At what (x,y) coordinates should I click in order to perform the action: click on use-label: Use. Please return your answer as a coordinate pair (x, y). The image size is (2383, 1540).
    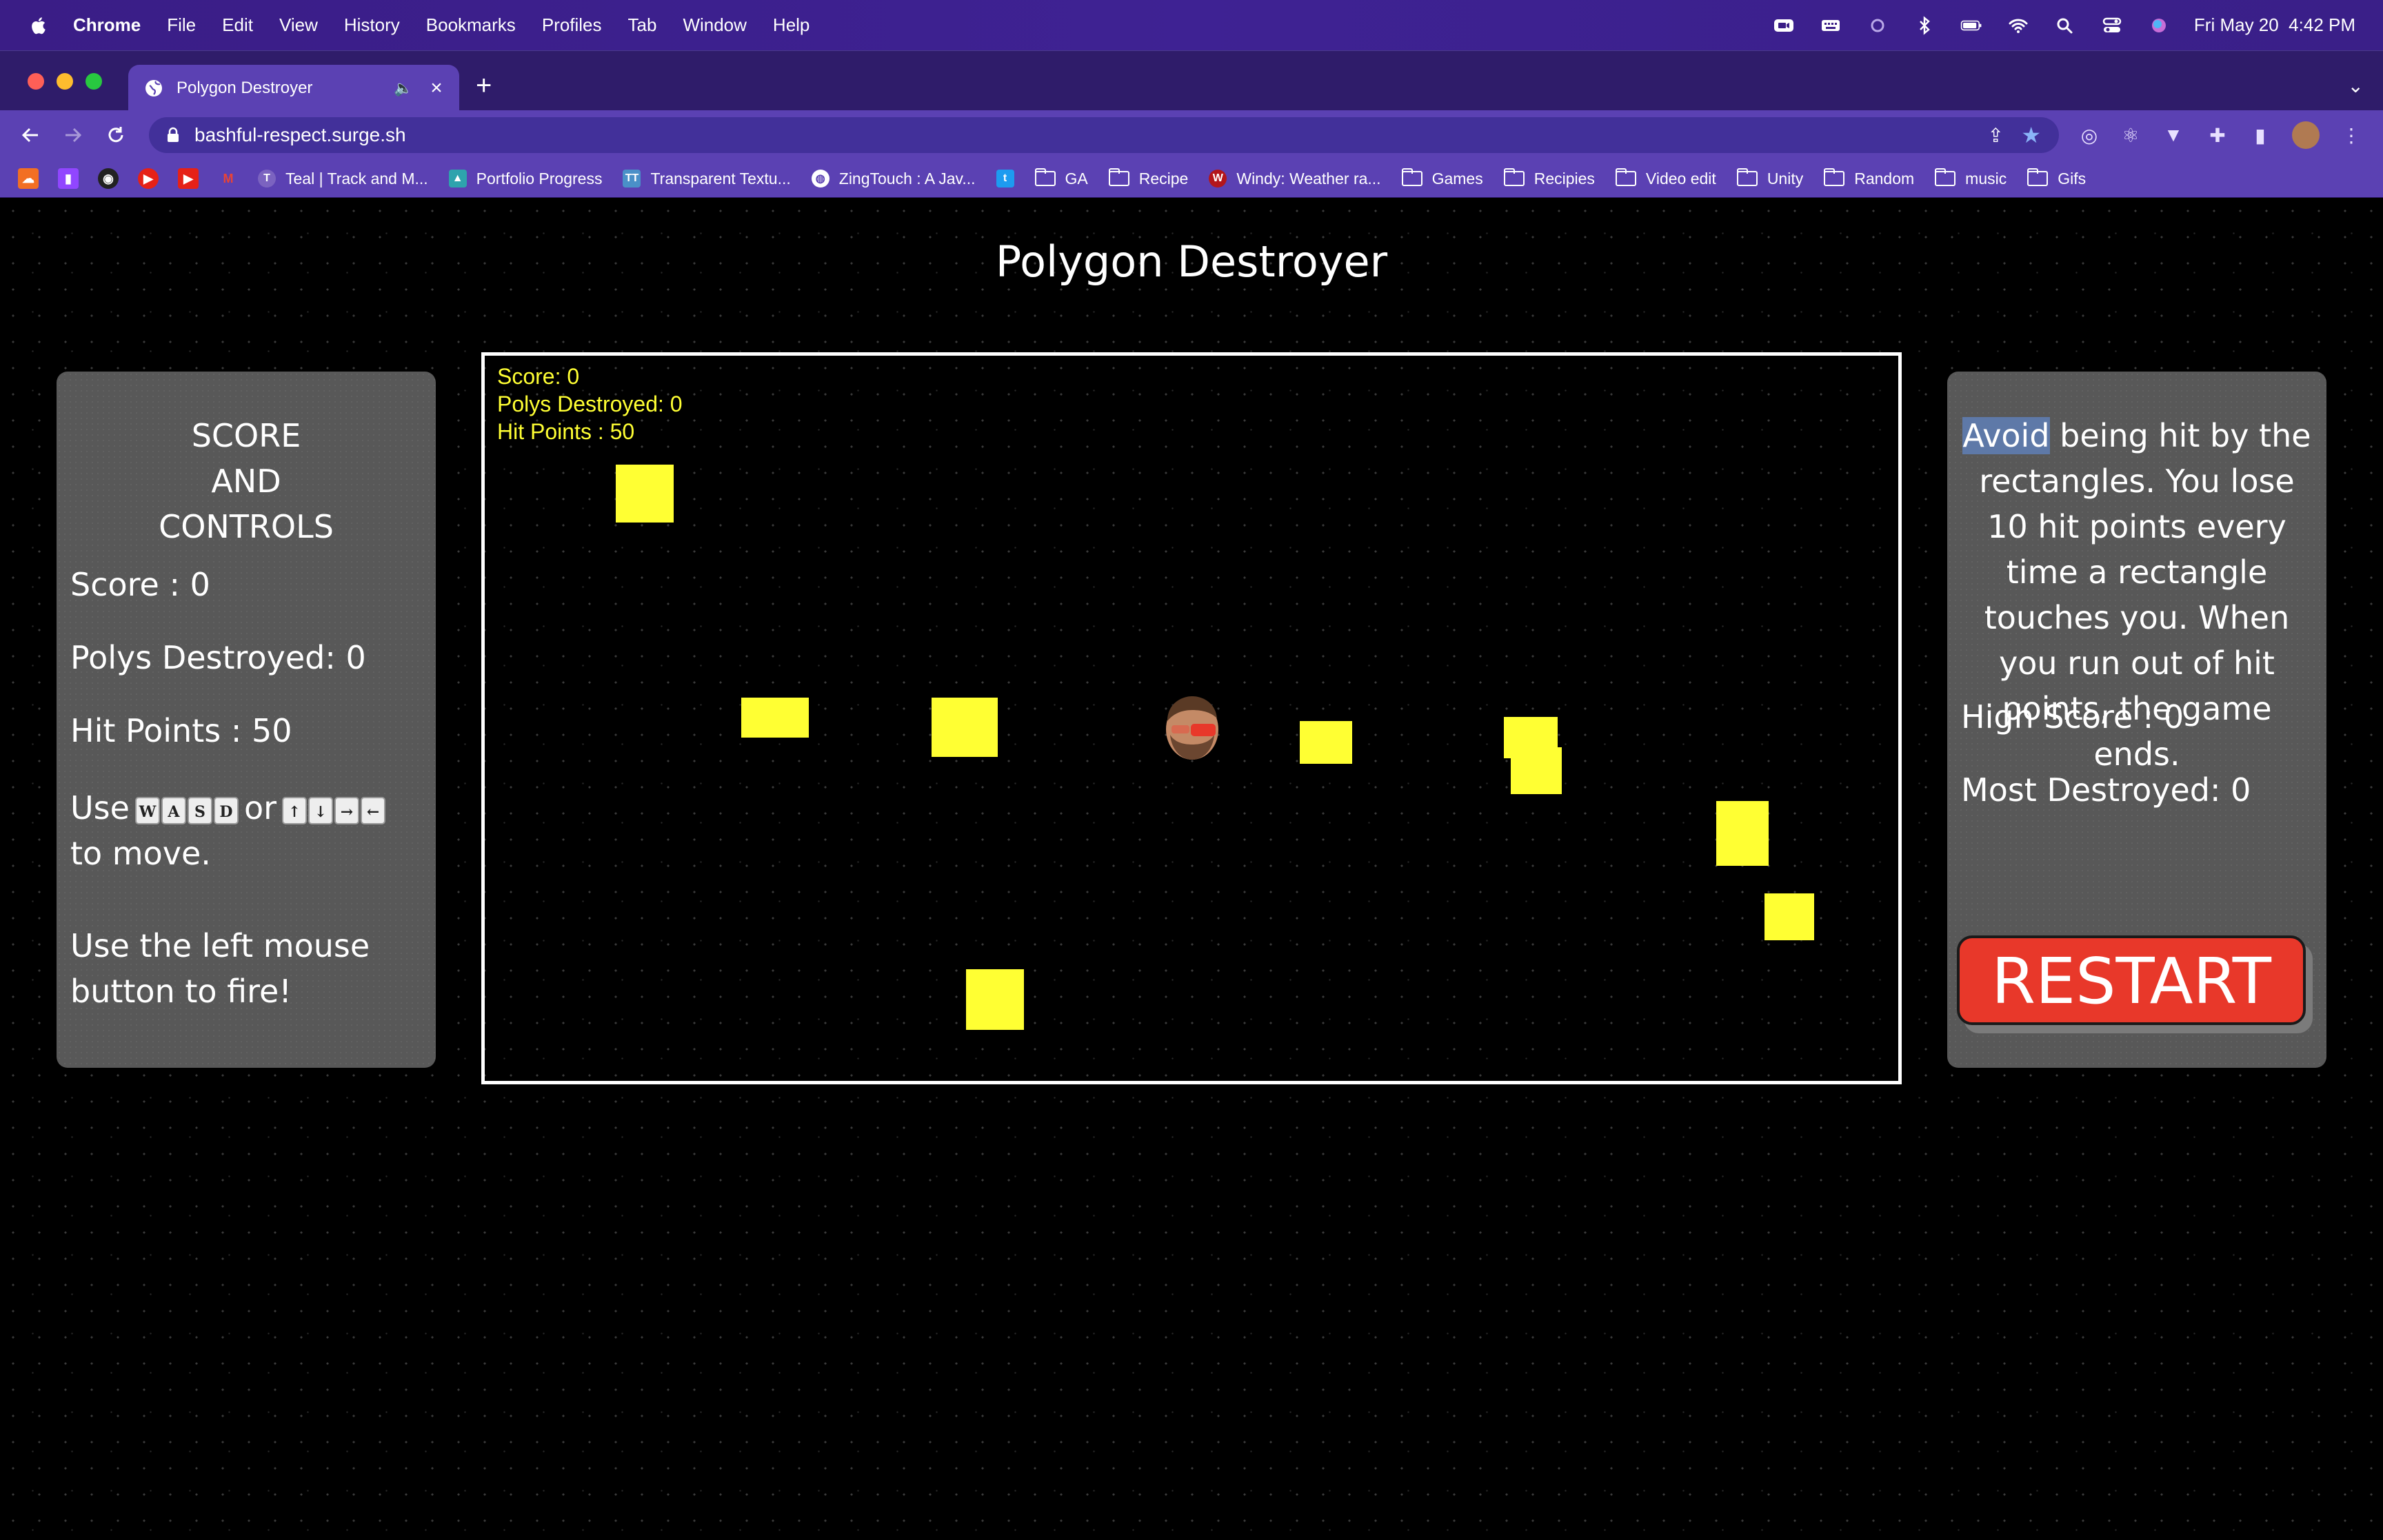
    Looking at the image, I should click on (100, 808).